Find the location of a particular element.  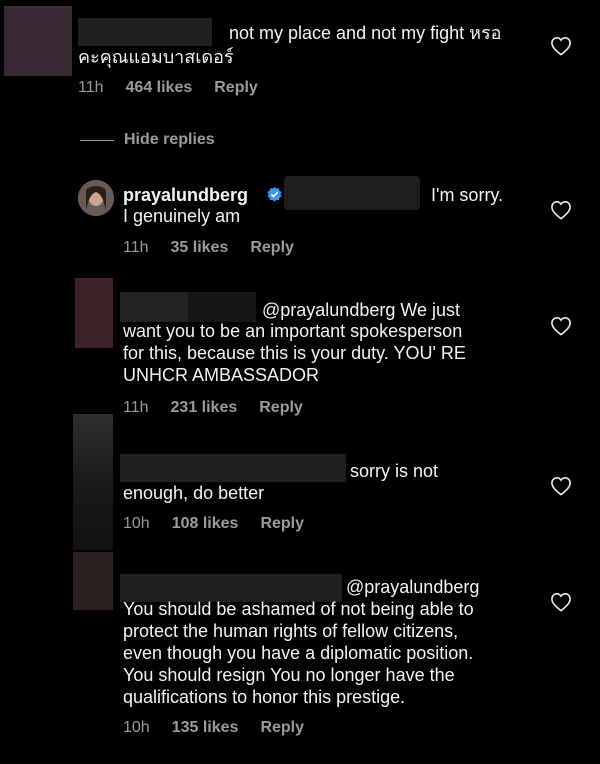

comment-meta: 11h 464 likes Reply is located at coordinates (179, 88).